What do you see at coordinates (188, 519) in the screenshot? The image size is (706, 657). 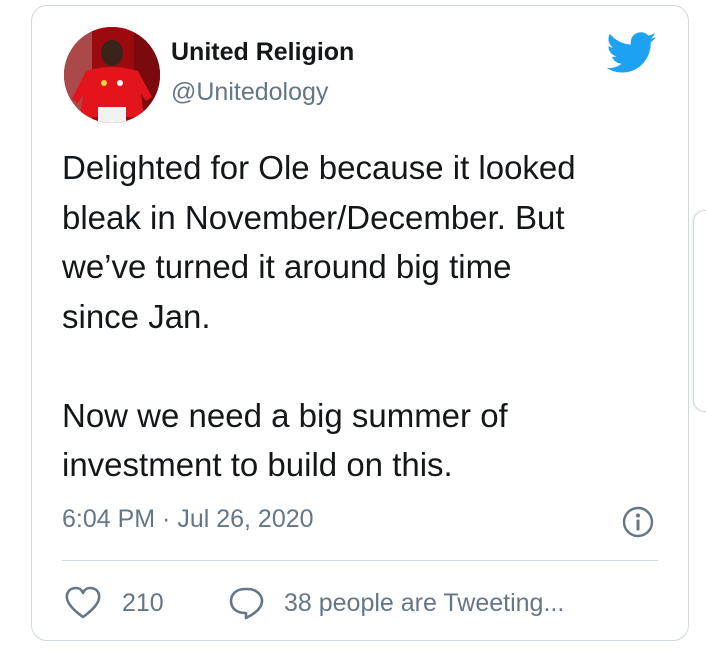 I see `tweet-timestamp: 6:04 PM · Jul 26, 2020` at bounding box center [188, 519].